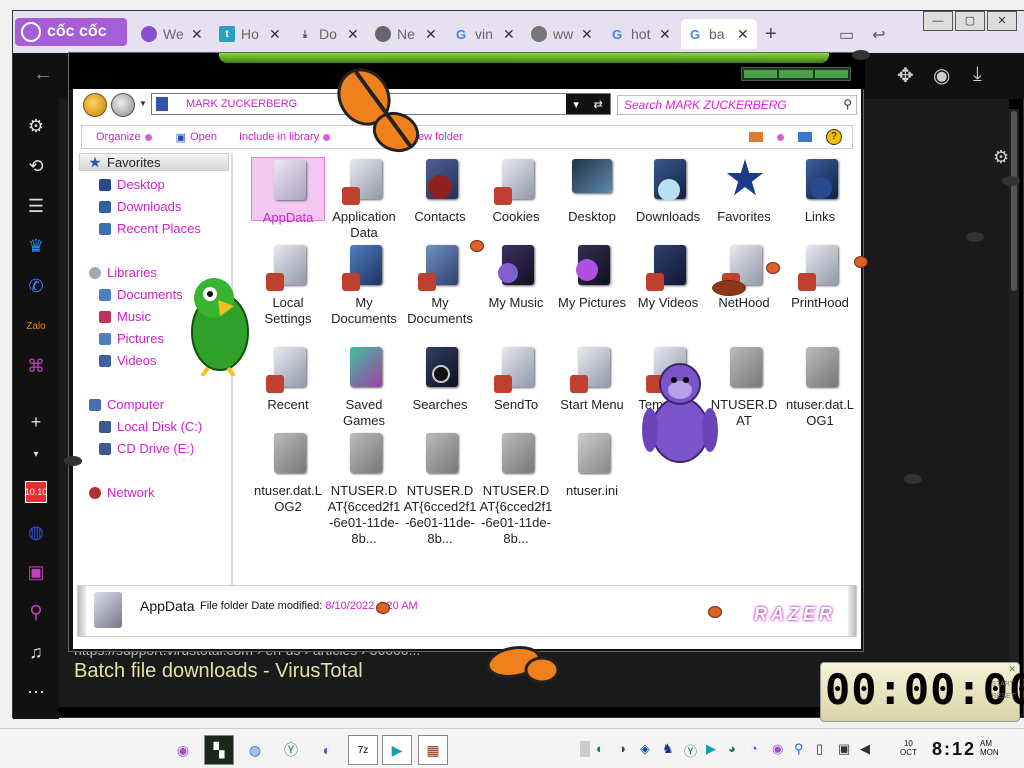 The image size is (1024, 768). I want to click on tray-scroll-icon, so click(585, 749).